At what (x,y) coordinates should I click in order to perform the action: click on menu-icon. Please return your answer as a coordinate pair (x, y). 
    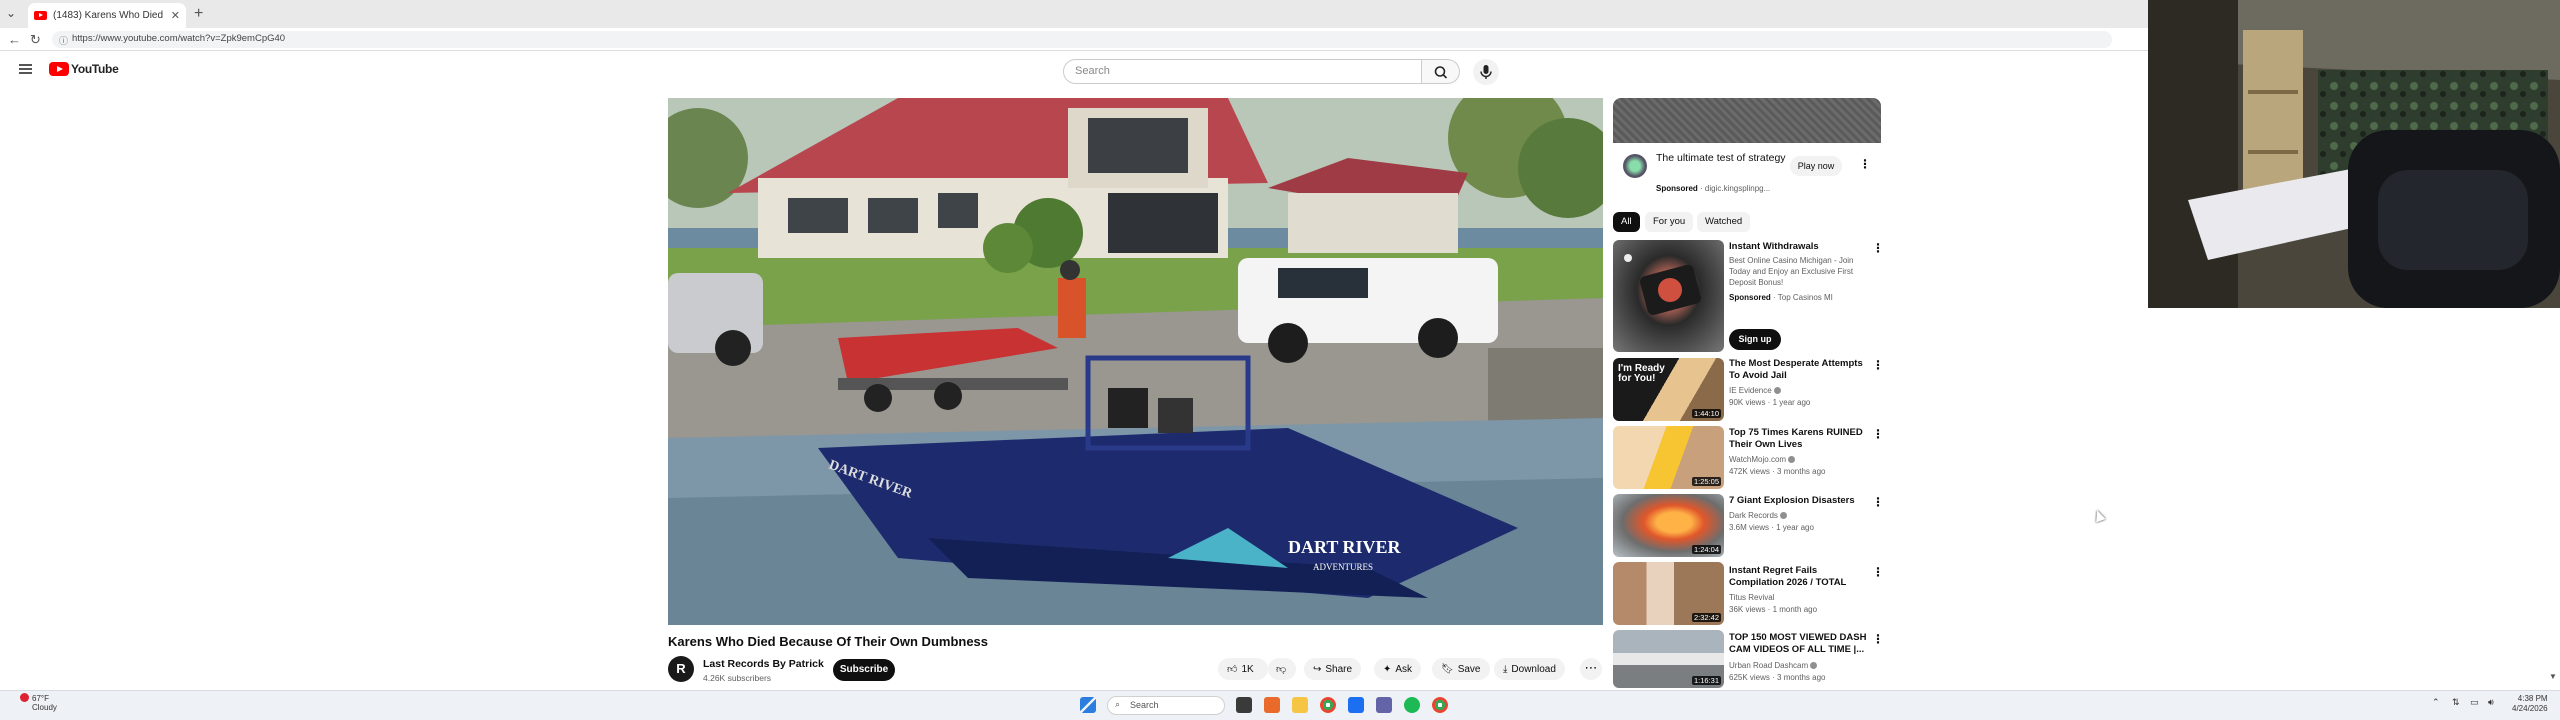
    Looking at the image, I should click on (25, 69).